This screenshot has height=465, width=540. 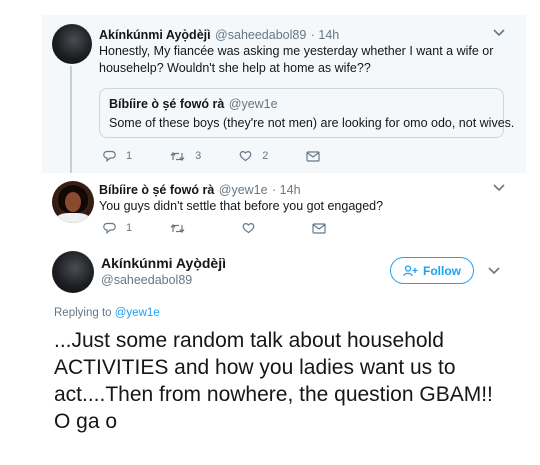 What do you see at coordinates (156, 190) in the screenshot?
I see `author-name: Bíbíire ò ṣé fowó rà` at bounding box center [156, 190].